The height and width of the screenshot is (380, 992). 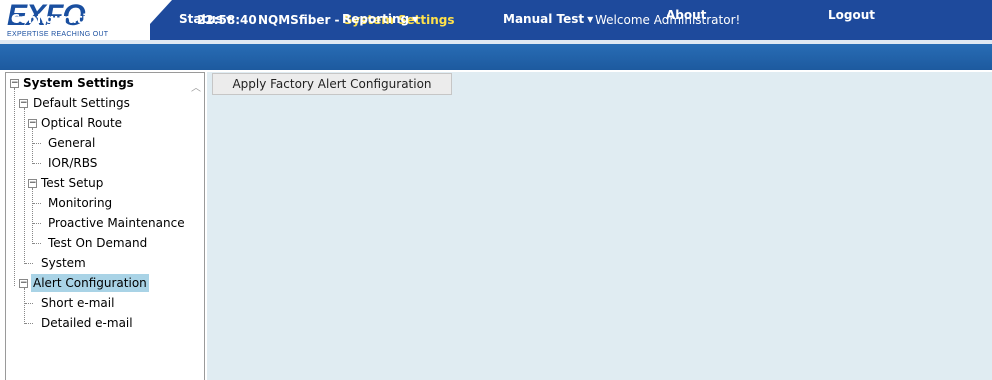 I want to click on nav-manual-test-label: Manual Test, so click(x=544, y=19).